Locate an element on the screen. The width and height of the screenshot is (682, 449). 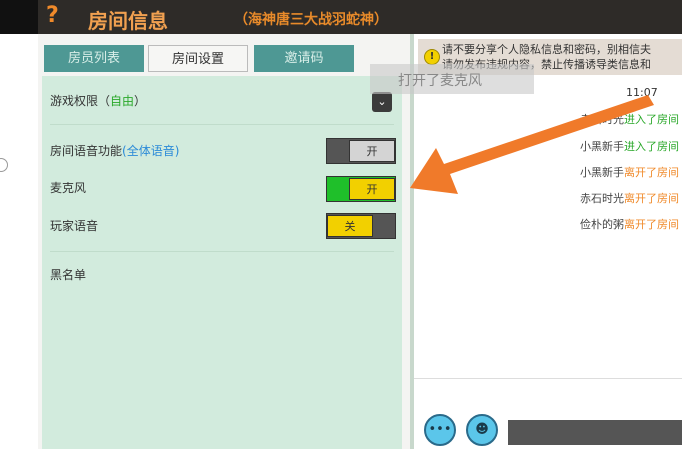
corner-block is located at coordinates (19, 17).